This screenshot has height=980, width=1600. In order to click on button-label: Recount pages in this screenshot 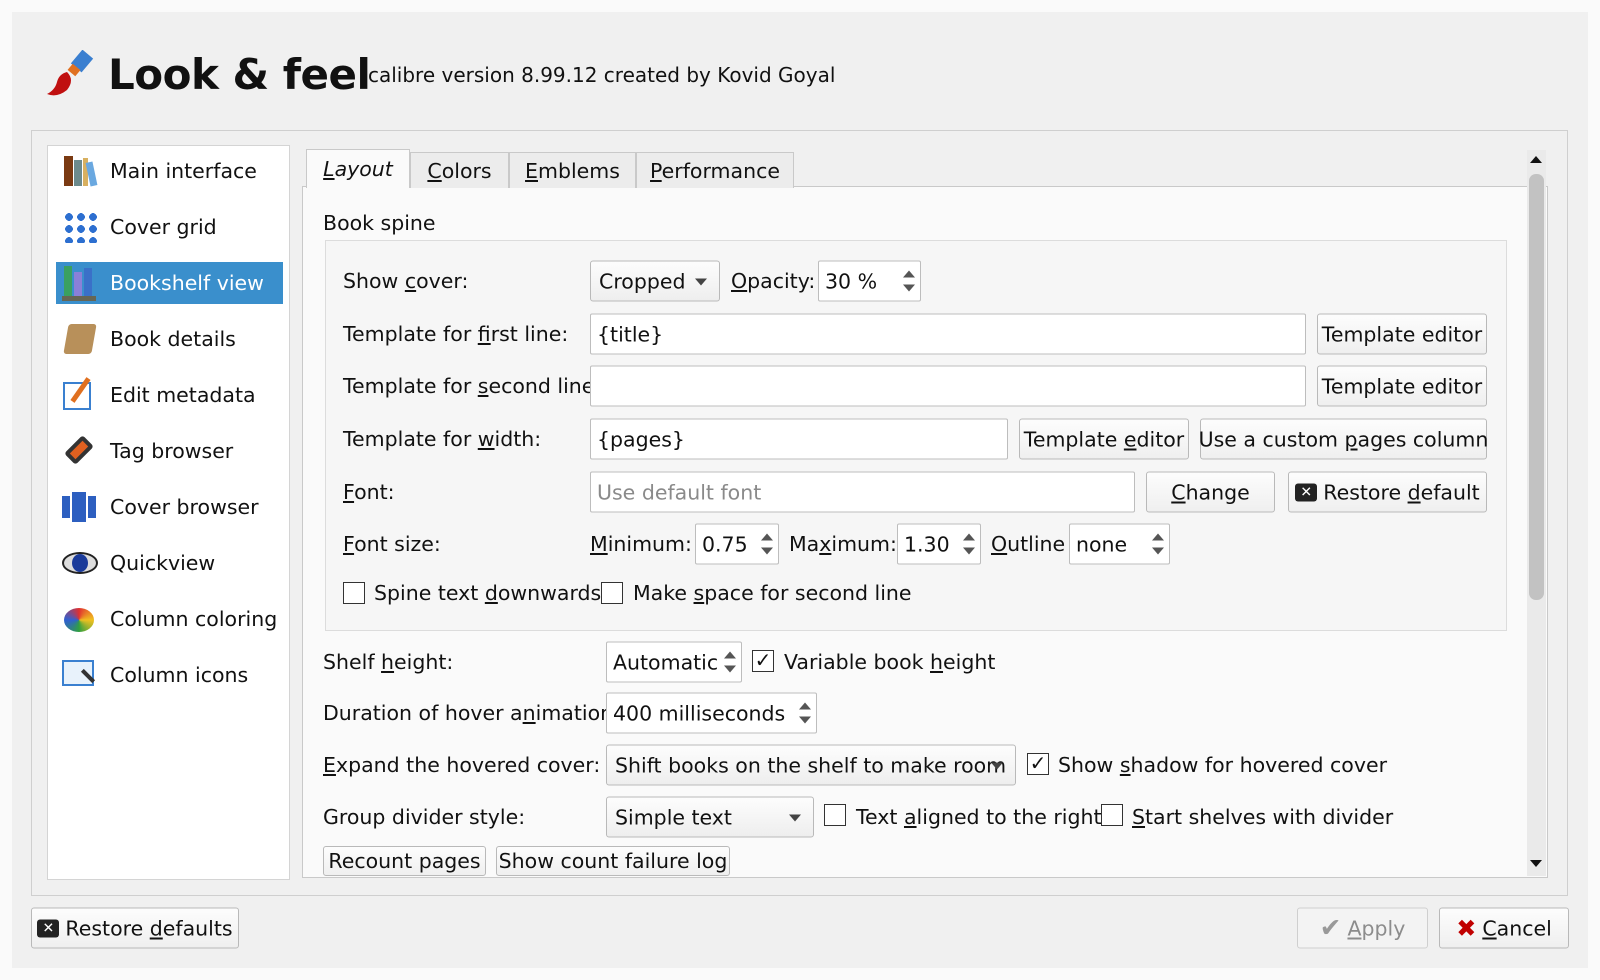, I will do `click(404, 861)`.